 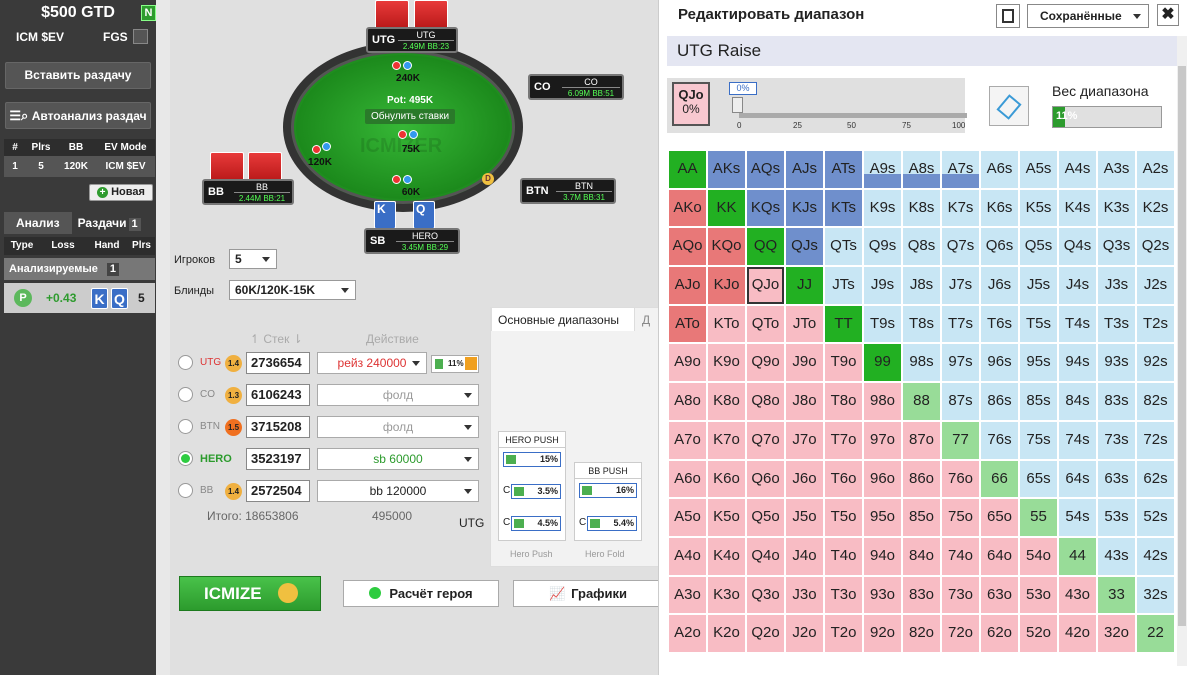 What do you see at coordinates (737, 105) in the screenshot?
I see `weight-slider-thumb` at bounding box center [737, 105].